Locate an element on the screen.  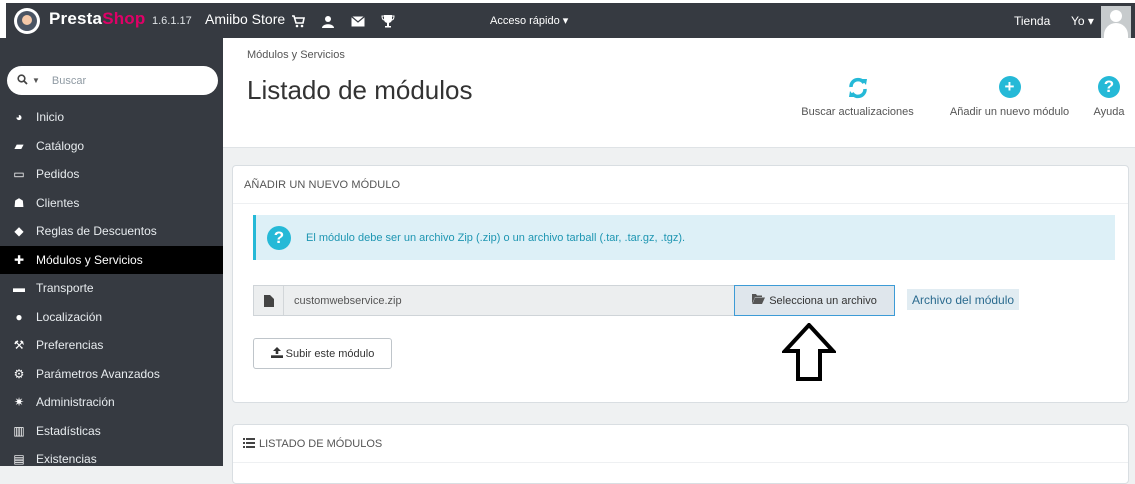
folder-open-icon is located at coordinates (759, 300).